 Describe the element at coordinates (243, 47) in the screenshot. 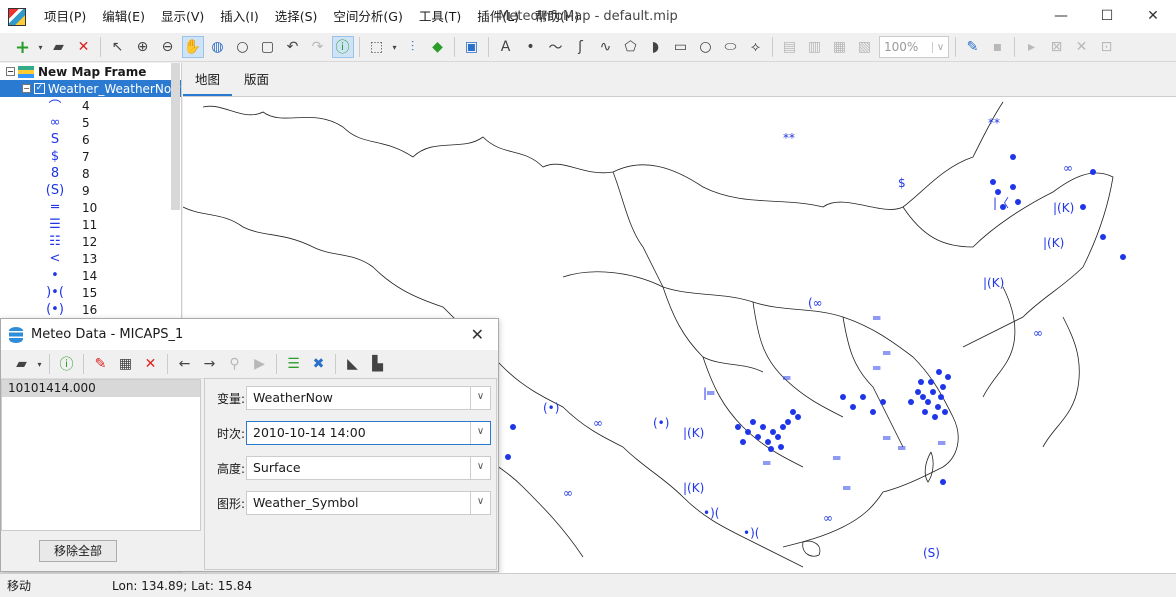

I see `magnifier-icon: ○` at that location.